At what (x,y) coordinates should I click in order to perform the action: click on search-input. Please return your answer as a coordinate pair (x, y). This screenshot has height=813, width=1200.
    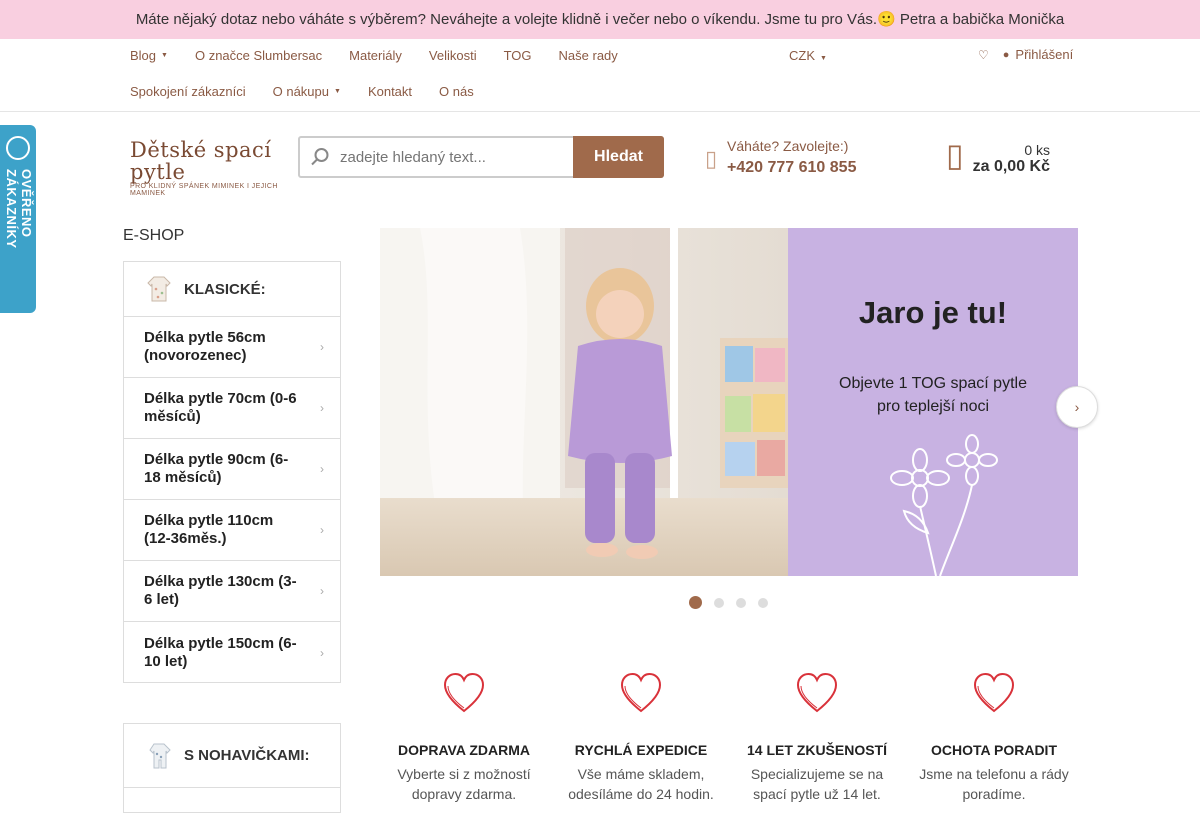
    Looking at the image, I should click on (456, 157).